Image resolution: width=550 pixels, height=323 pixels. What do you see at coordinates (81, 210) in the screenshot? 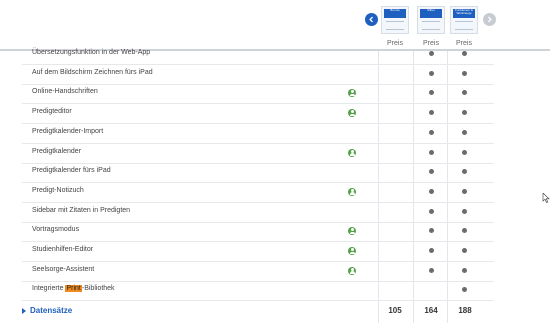
I see `feature-label: Sidebar mit Zitaten in Predigten` at bounding box center [81, 210].